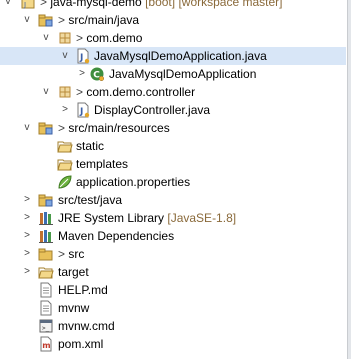  I want to click on pom-xml-label: pom.xml, so click(81, 344).